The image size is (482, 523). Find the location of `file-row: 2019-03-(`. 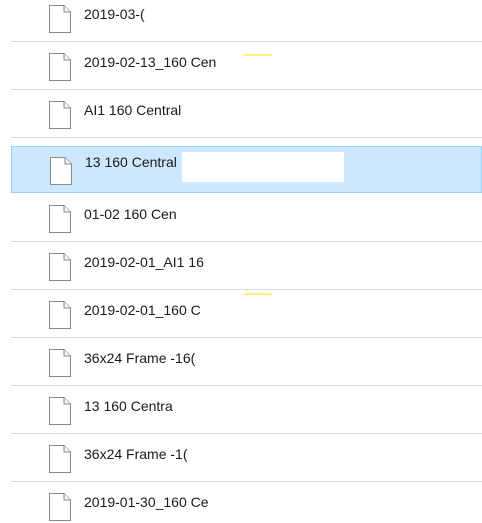

file-row: 2019-03-( is located at coordinates (246, 21).